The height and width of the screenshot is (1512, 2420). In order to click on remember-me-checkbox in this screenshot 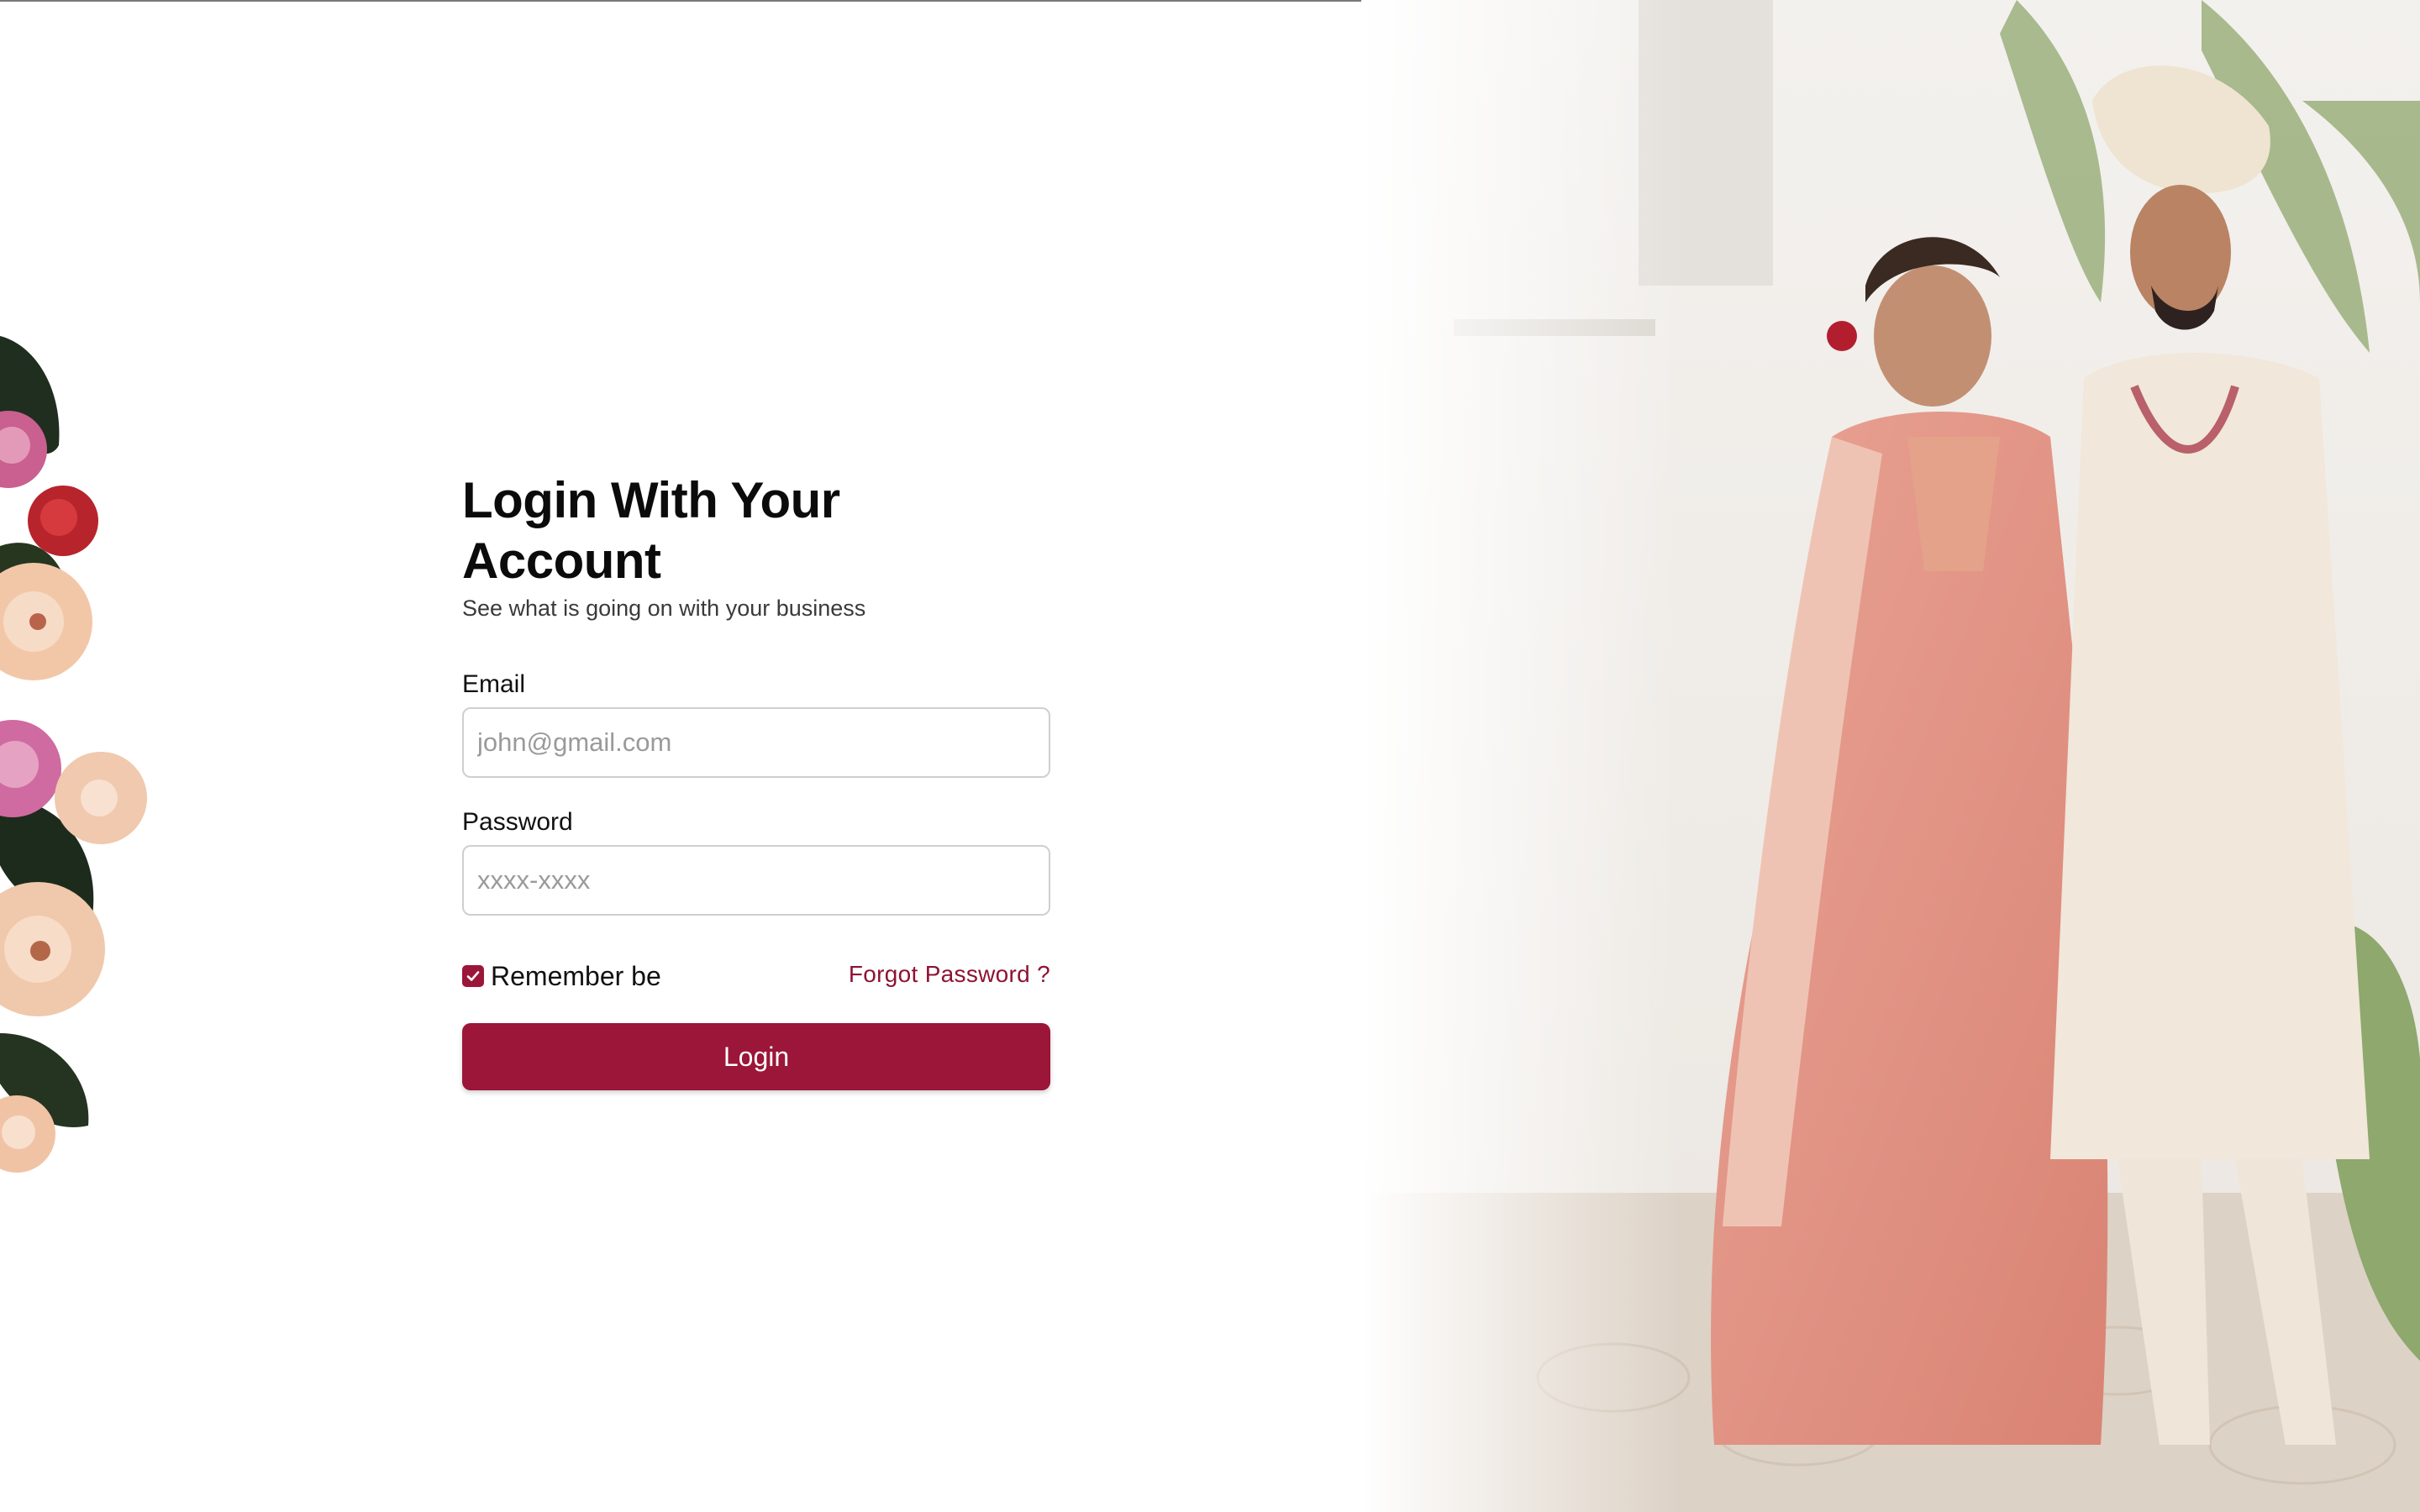, I will do `click(473, 976)`.